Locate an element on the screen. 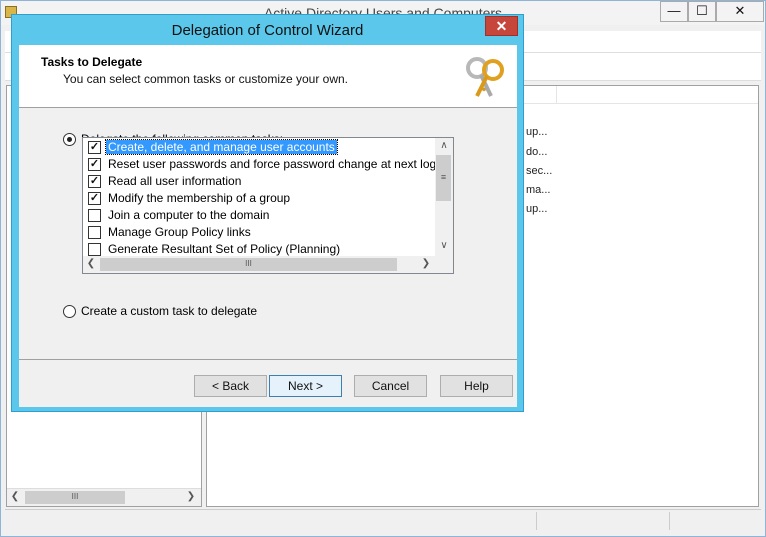 The image size is (766, 537). tasks-vertical-scrollbar: ∧ ≡ ∨ is located at coordinates (444, 197).